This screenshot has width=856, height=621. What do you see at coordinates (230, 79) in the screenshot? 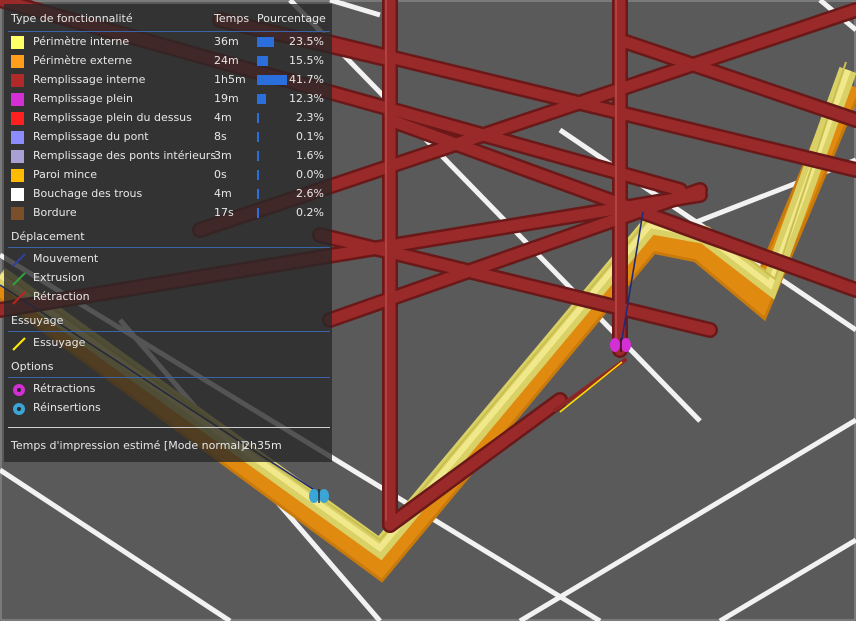
I see `feature-time: 1h5m` at bounding box center [230, 79].